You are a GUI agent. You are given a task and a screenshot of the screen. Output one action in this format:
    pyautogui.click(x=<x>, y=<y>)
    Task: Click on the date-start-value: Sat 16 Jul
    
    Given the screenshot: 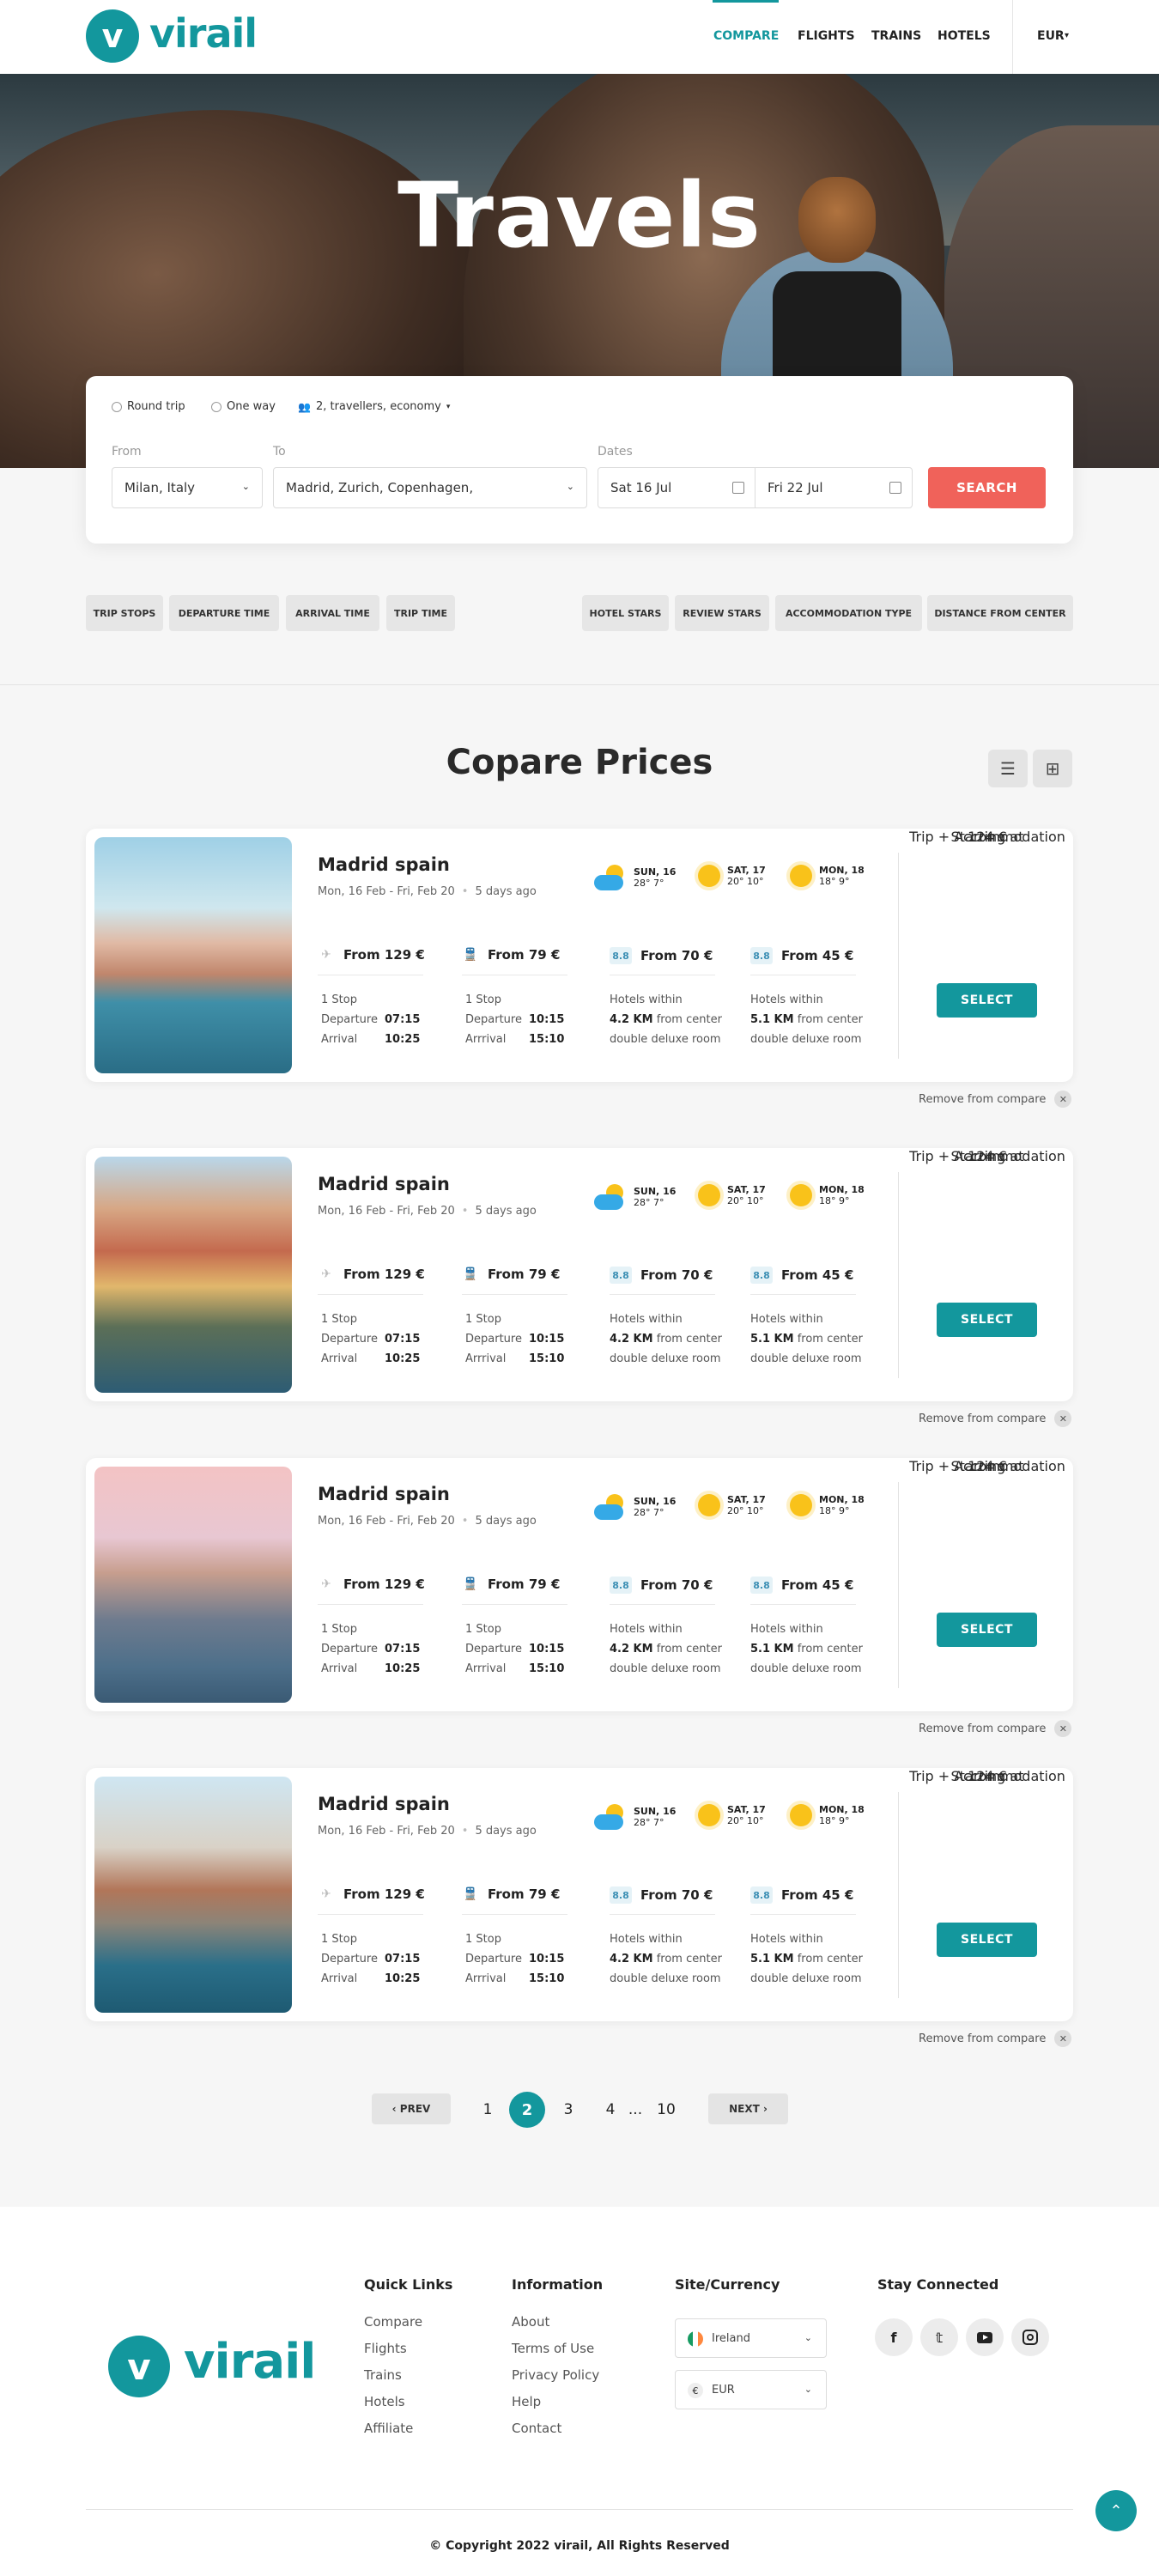 What is the action you would take?
    pyautogui.click(x=641, y=488)
    